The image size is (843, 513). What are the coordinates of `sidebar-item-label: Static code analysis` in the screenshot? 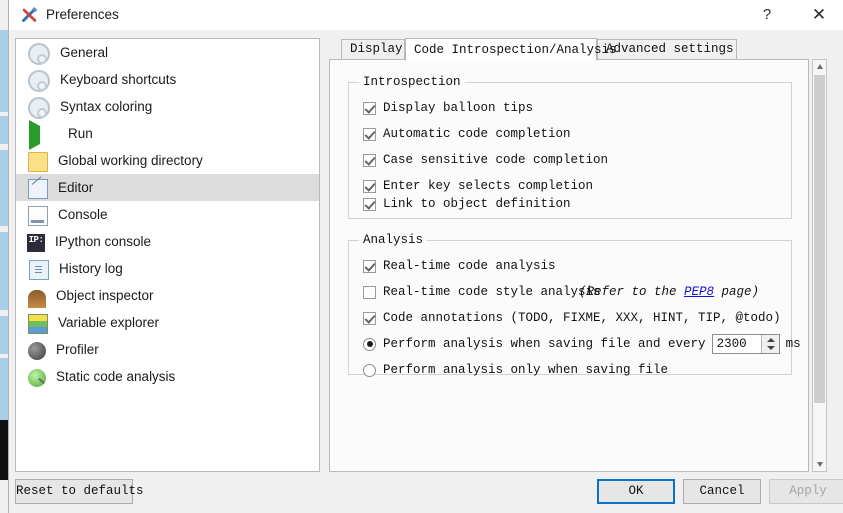 It's located at (116, 376).